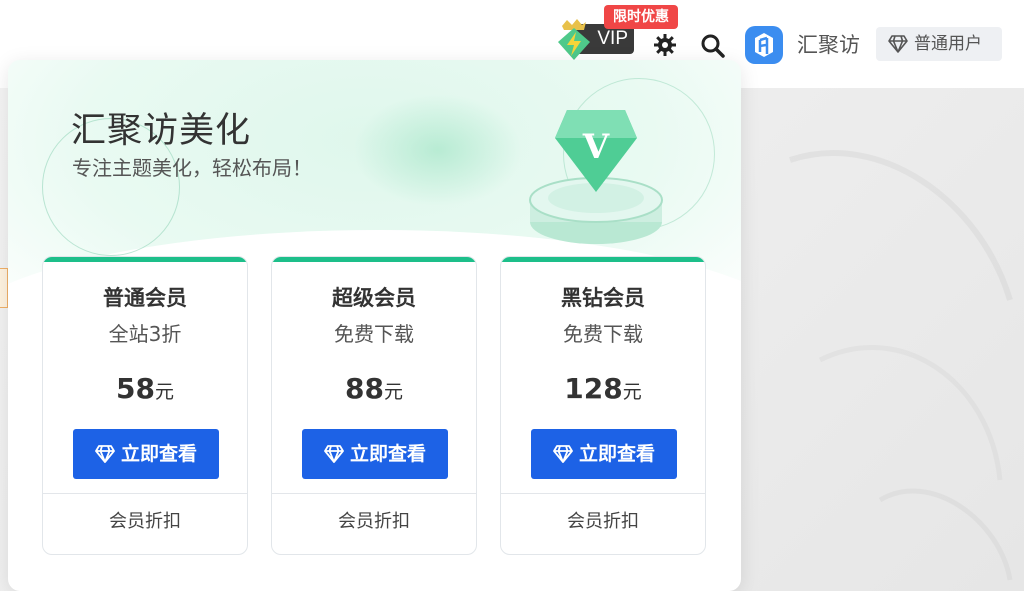  Describe the element at coordinates (374, 405) in the screenshot. I see `plan-card-super: 超级会员 免费下载 88元 立即查看 会员折扣` at that location.